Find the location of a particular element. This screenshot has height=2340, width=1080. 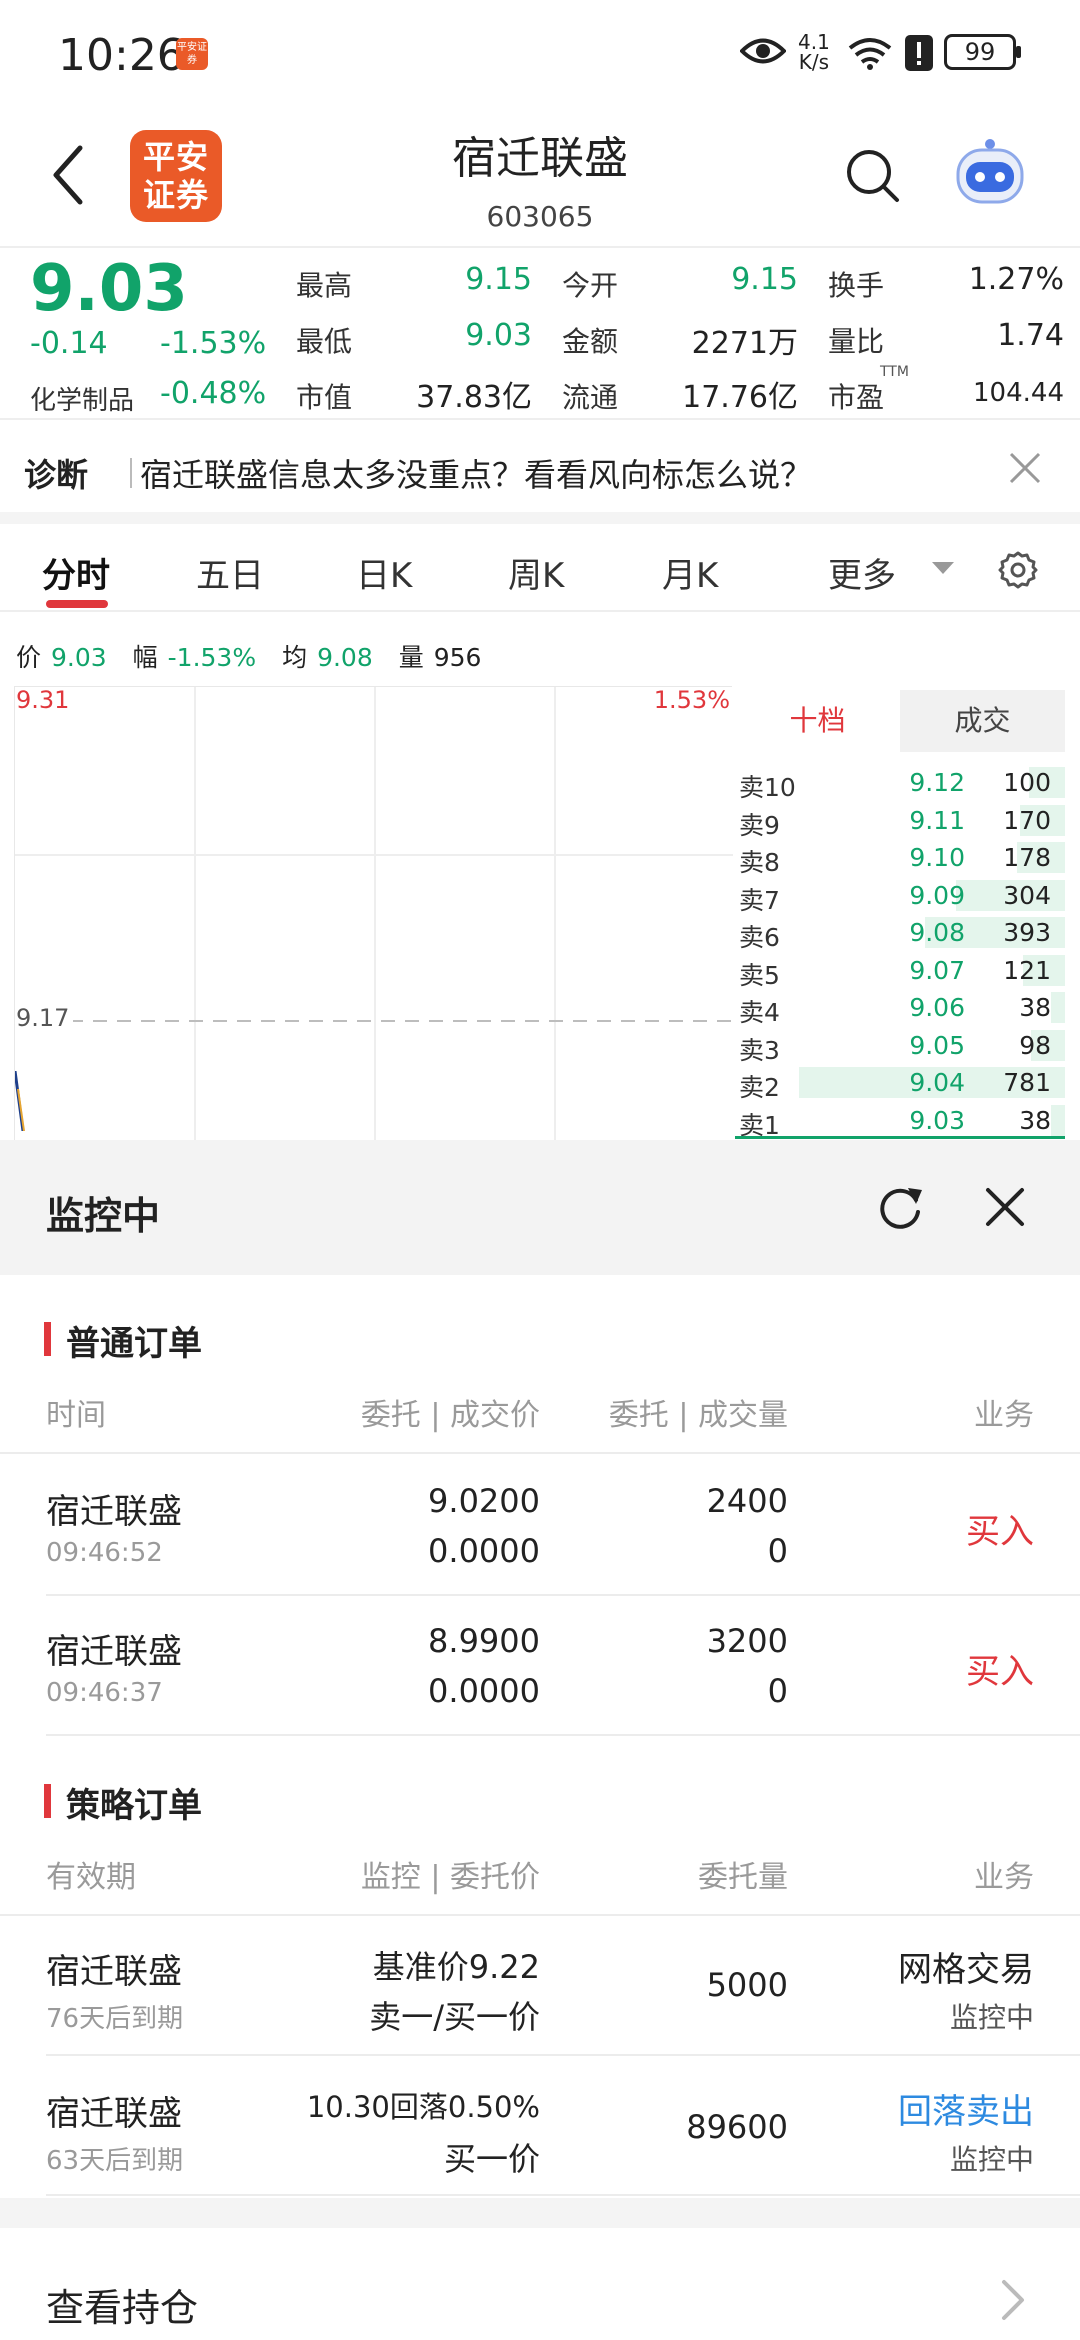

normal-order-1-deal-qty: 0 is located at coordinates (777, 1551).